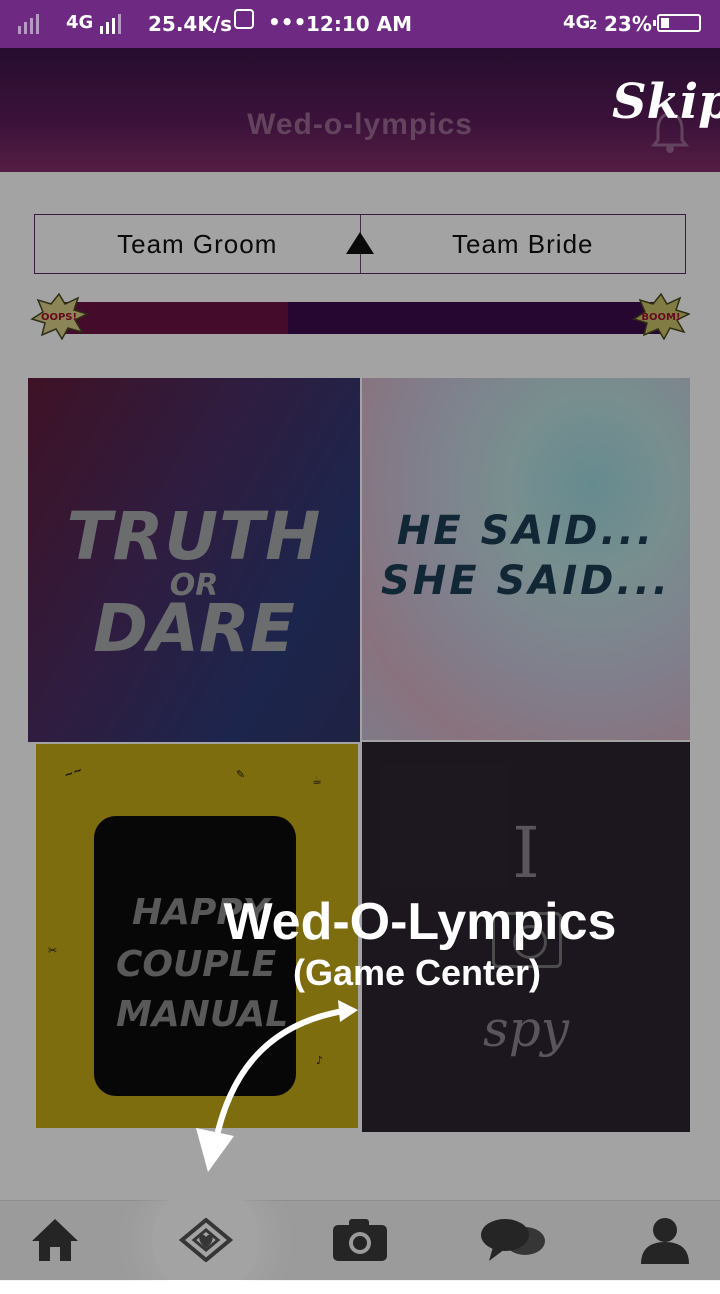 This screenshot has width=720, height=1294. Describe the element at coordinates (420, 922) in the screenshot. I see `coachmark-title: Wed-O-Lympics` at that location.